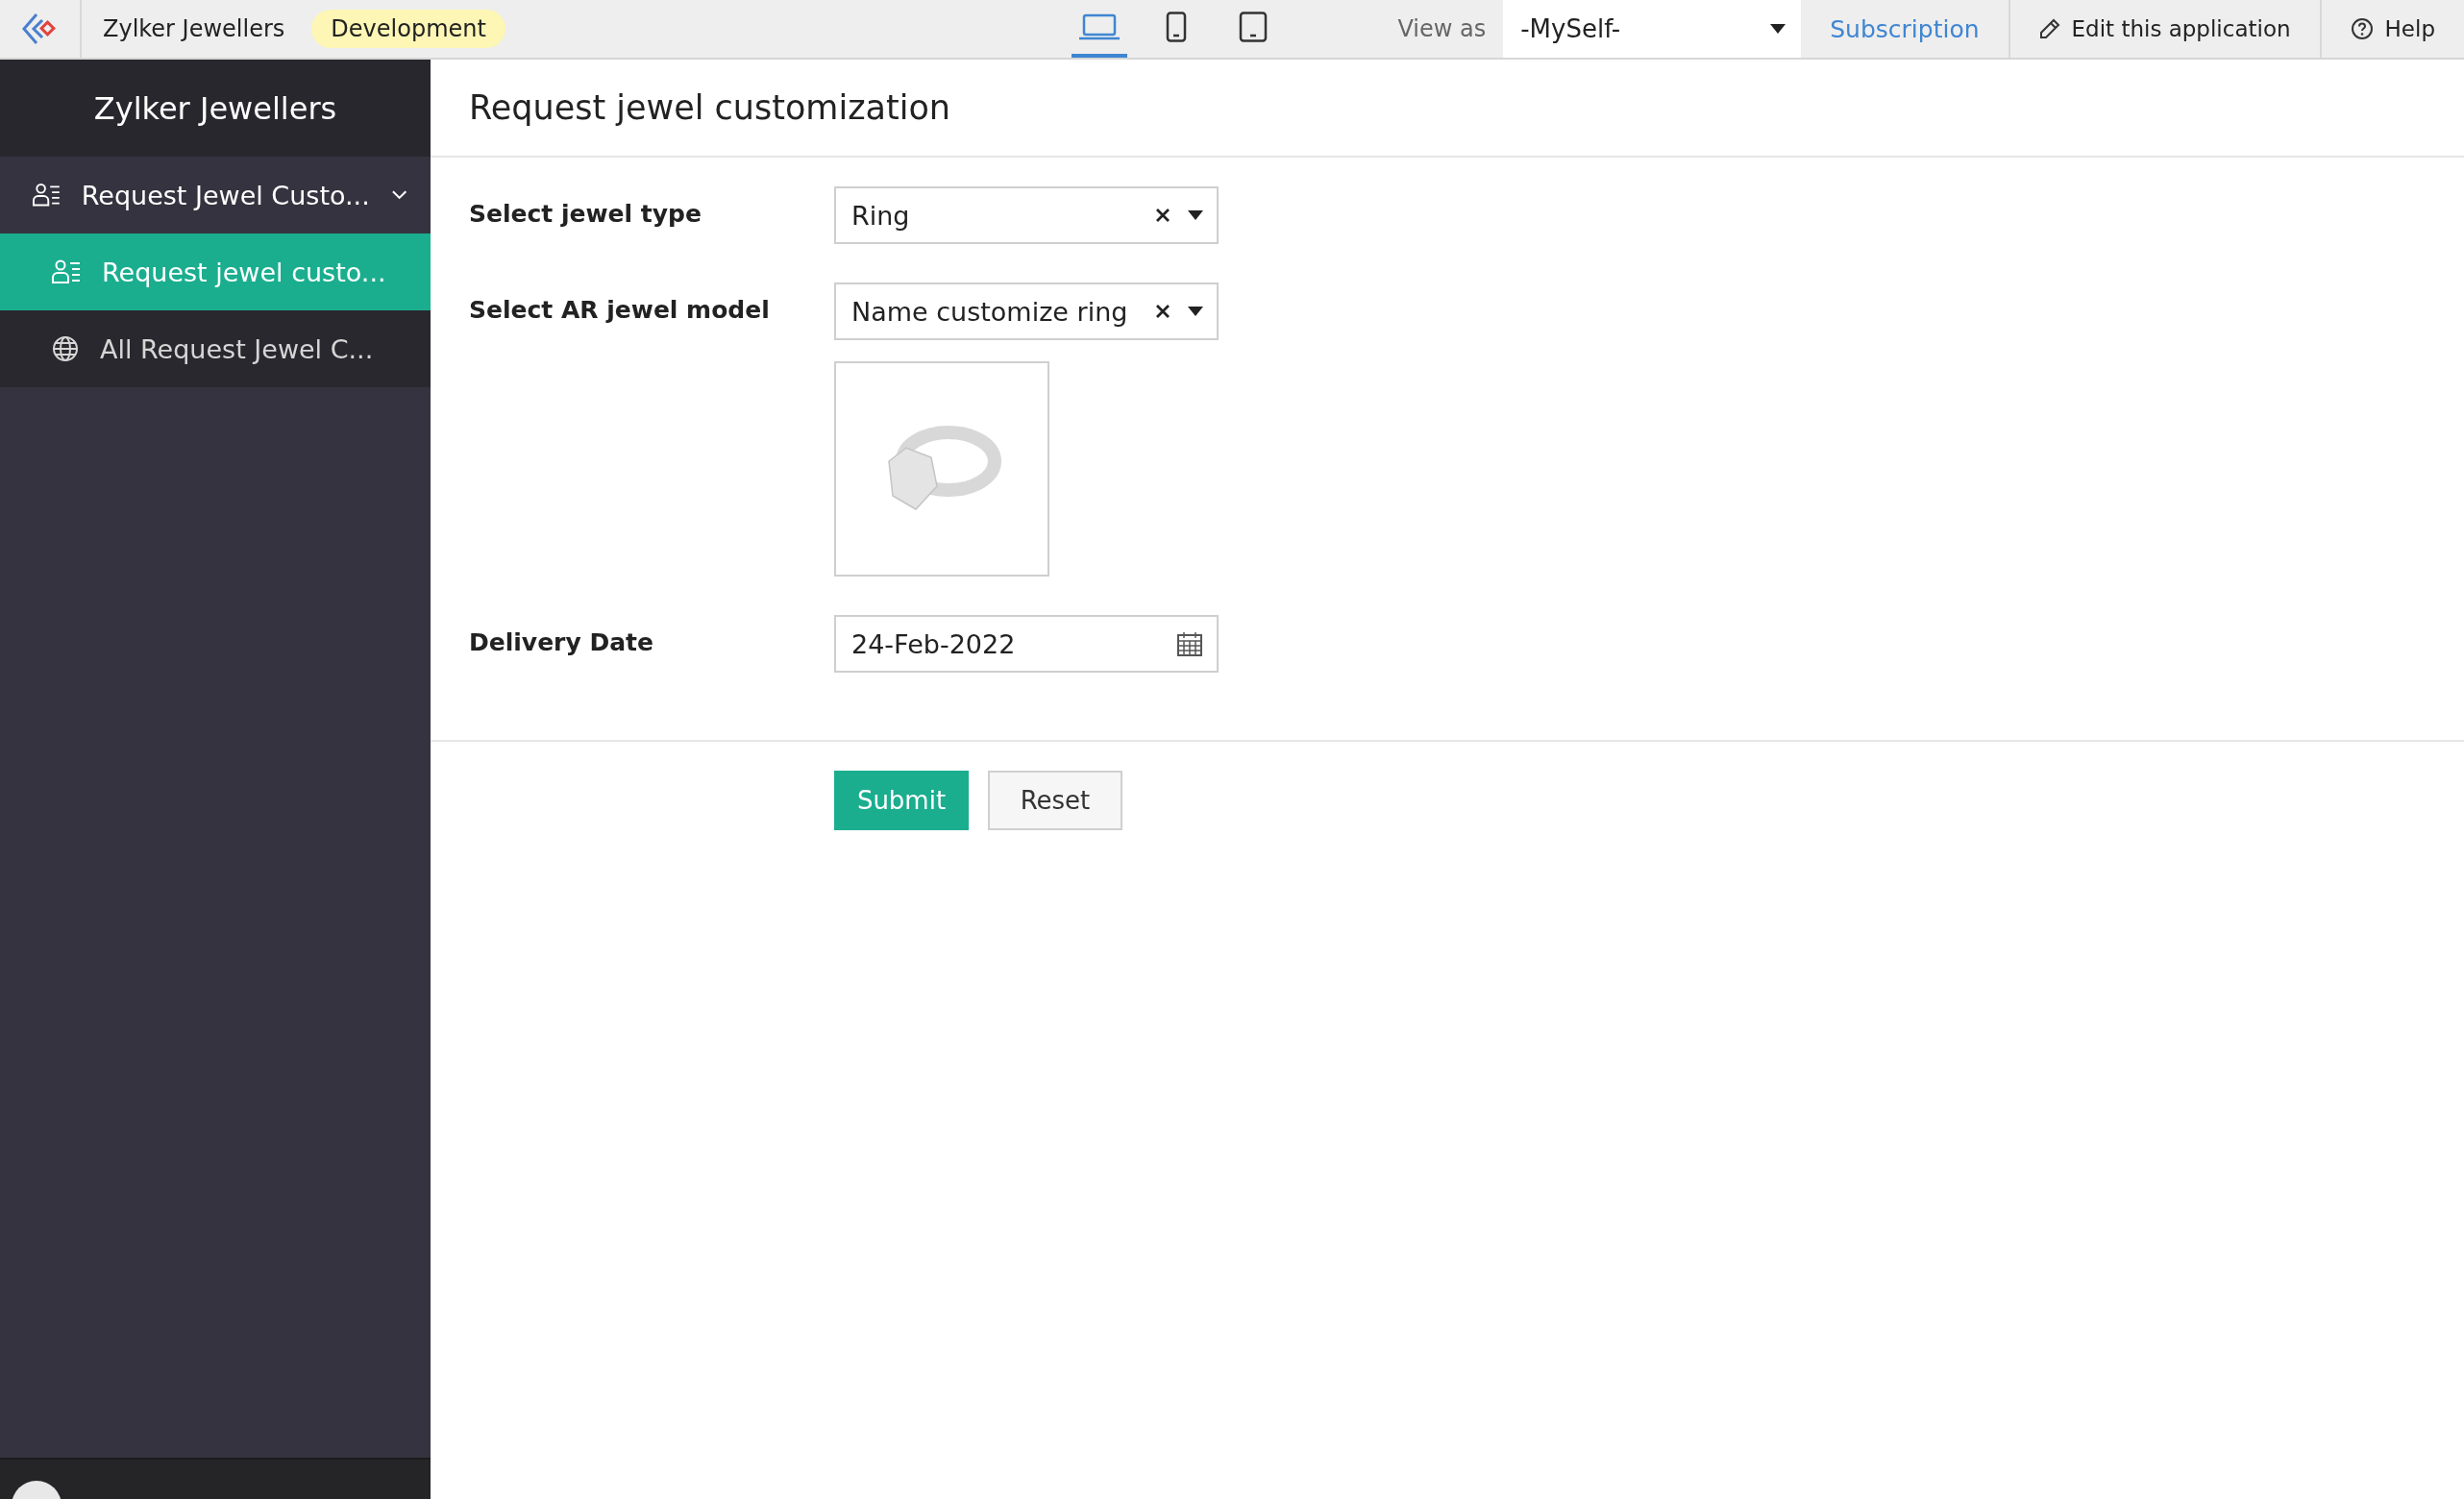  Describe the element at coordinates (398, 195) in the screenshot. I see `chevron-icon` at that location.